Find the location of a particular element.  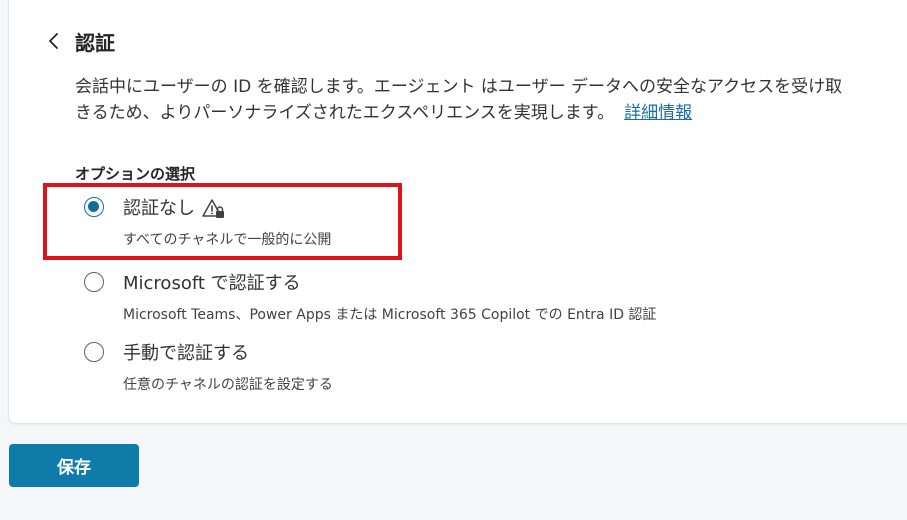

option-manual-auth-description: 任意のチャネルの認証を設定する is located at coordinates (228, 385).